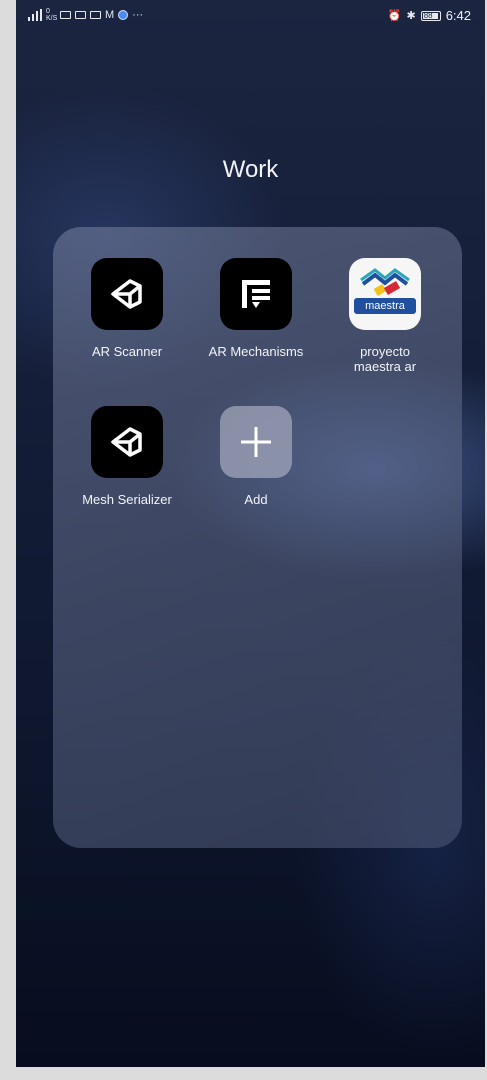 The height and width of the screenshot is (1080, 487). What do you see at coordinates (65, 15) in the screenshot?
I see `video-icon` at bounding box center [65, 15].